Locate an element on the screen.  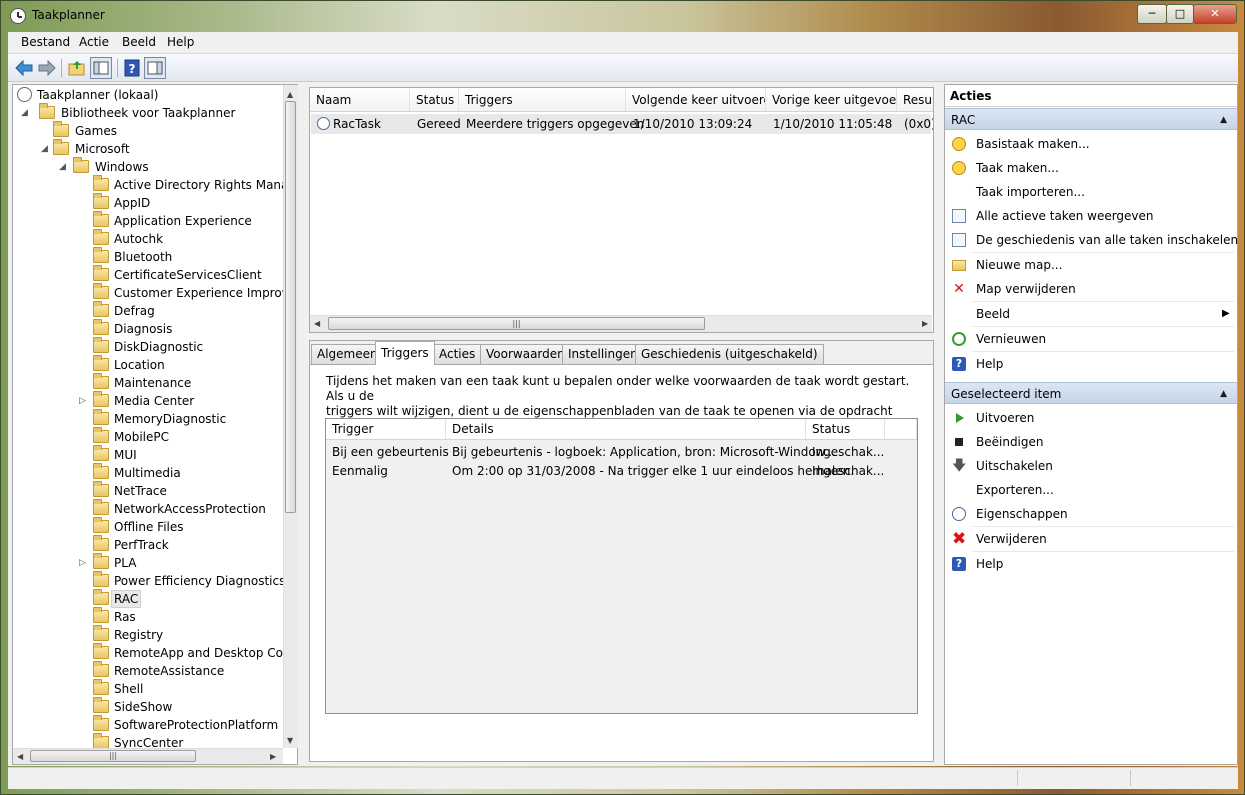
action-properties: Eigenschappen is located at coordinates (1093, 514).